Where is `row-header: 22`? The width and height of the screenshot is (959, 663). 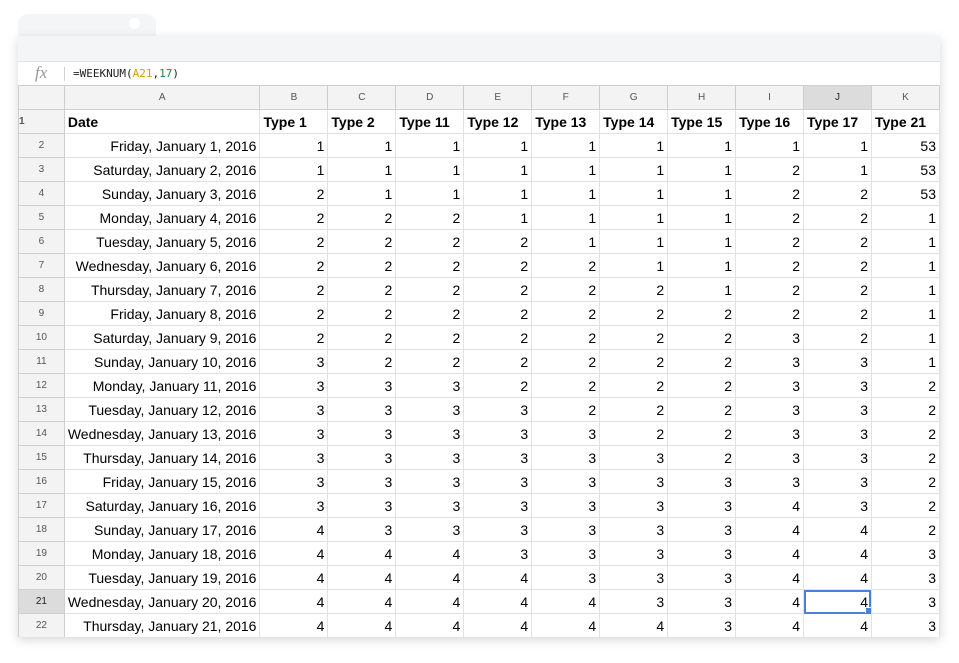 row-header: 22 is located at coordinates (41, 625).